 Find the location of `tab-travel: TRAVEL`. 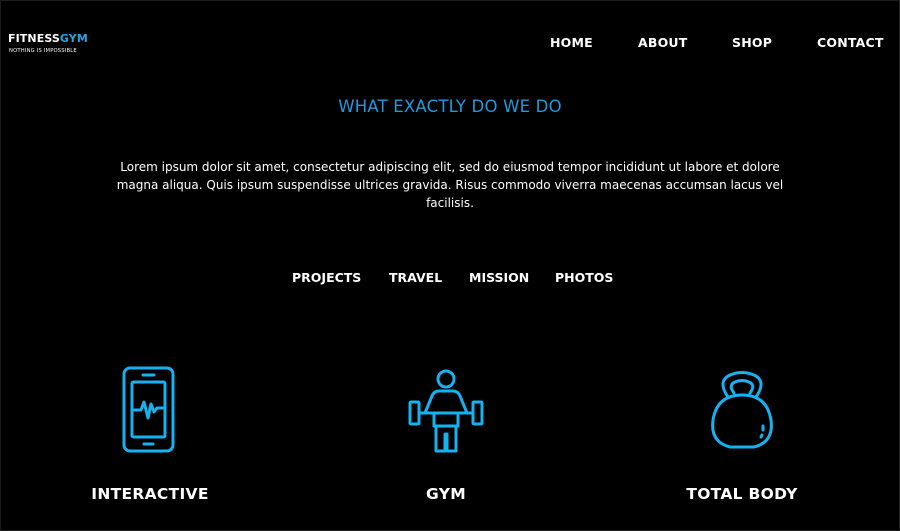

tab-travel: TRAVEL is located at coordinates (415, 277).